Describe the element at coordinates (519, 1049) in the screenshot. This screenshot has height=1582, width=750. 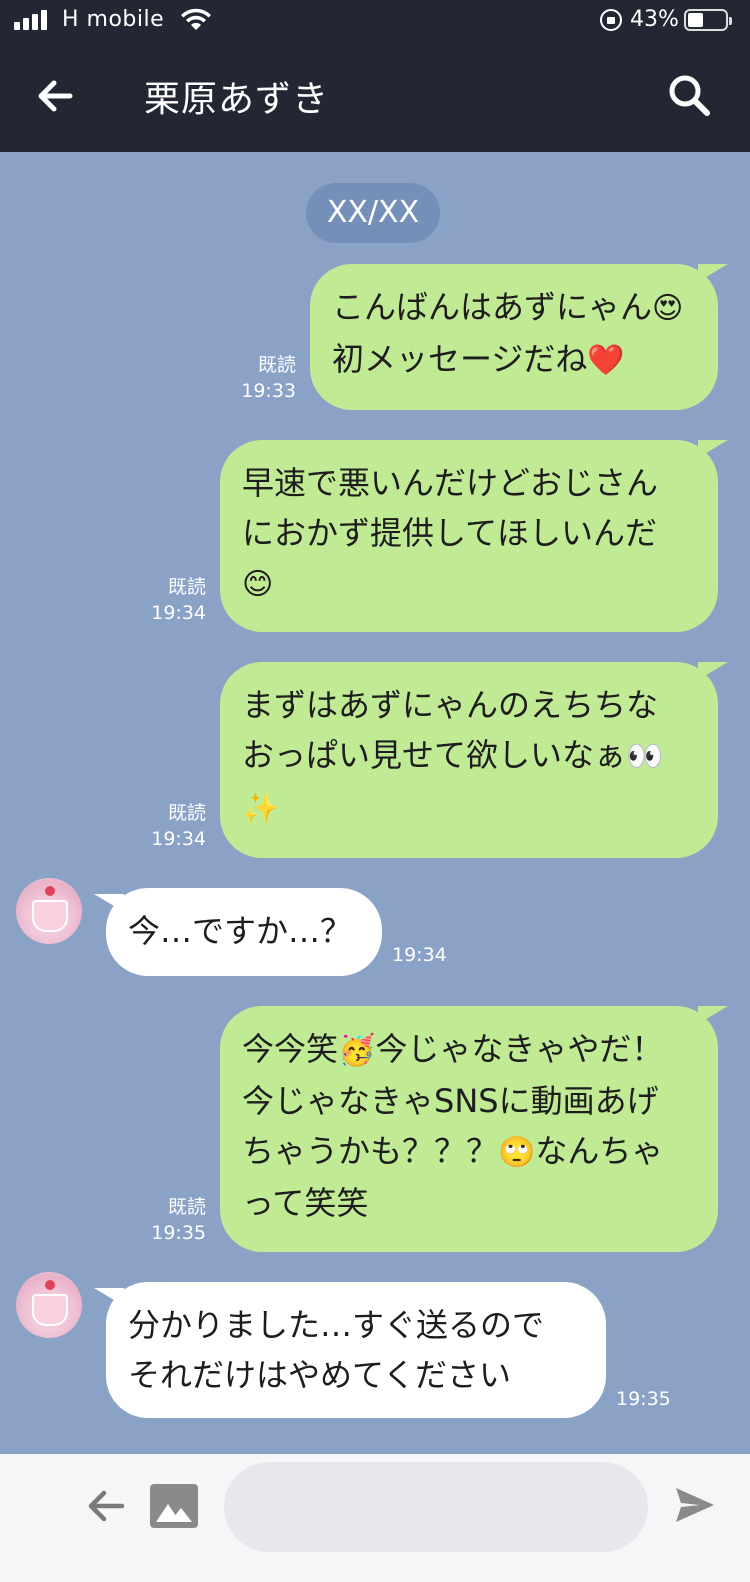
I see `message-text: 今じゃなきゃやだ！` at that location.